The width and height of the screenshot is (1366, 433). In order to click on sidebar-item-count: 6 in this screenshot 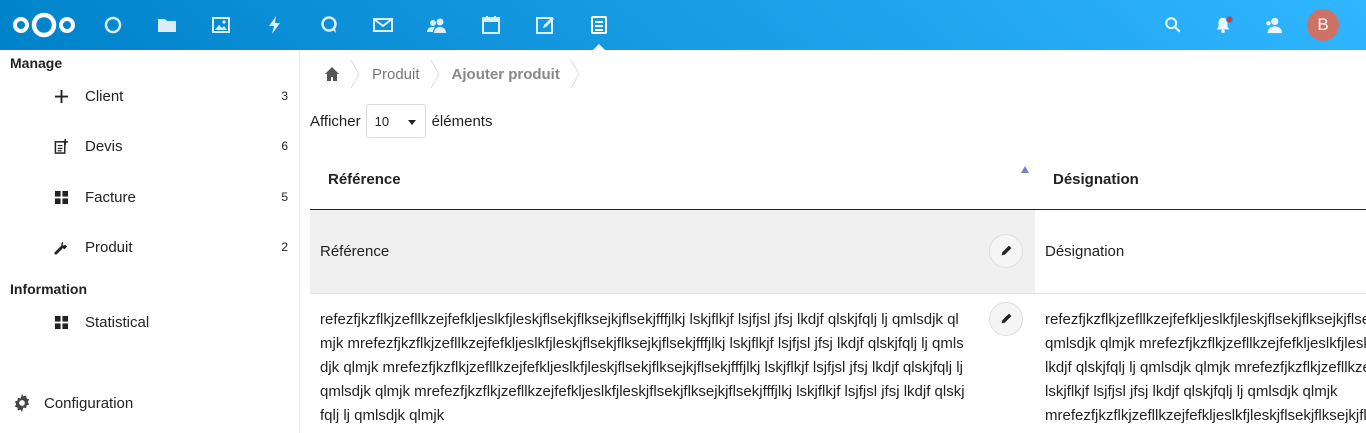, I will do `click(284, 146)`.